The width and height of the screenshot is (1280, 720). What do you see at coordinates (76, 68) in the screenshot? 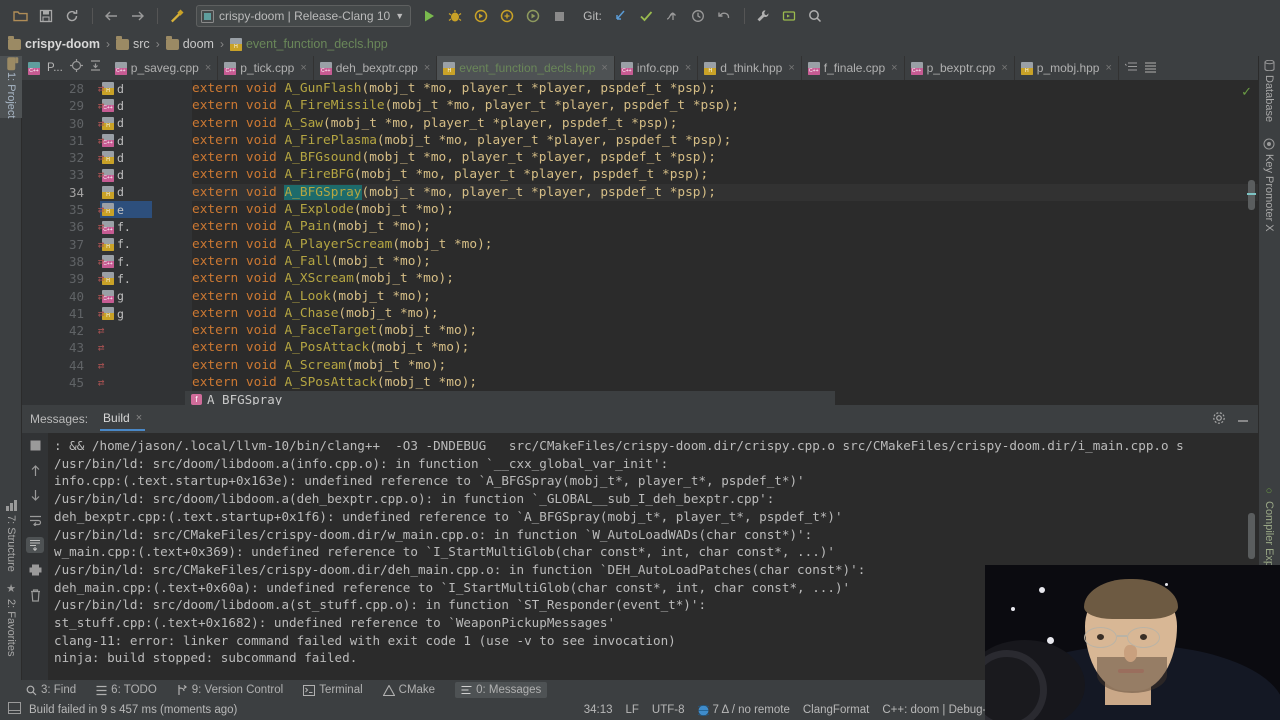
I see `locate-icon` at bounding box center [76, 68].